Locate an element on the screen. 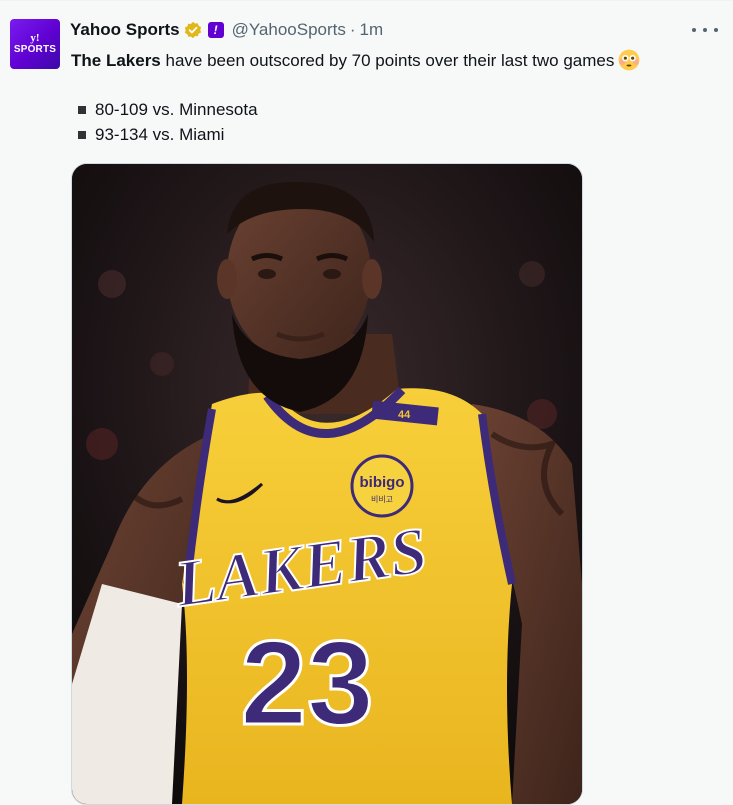 The height and width of the screenshot is (805, 733). handle: @YahooSports is located at coordinates (289, 30).